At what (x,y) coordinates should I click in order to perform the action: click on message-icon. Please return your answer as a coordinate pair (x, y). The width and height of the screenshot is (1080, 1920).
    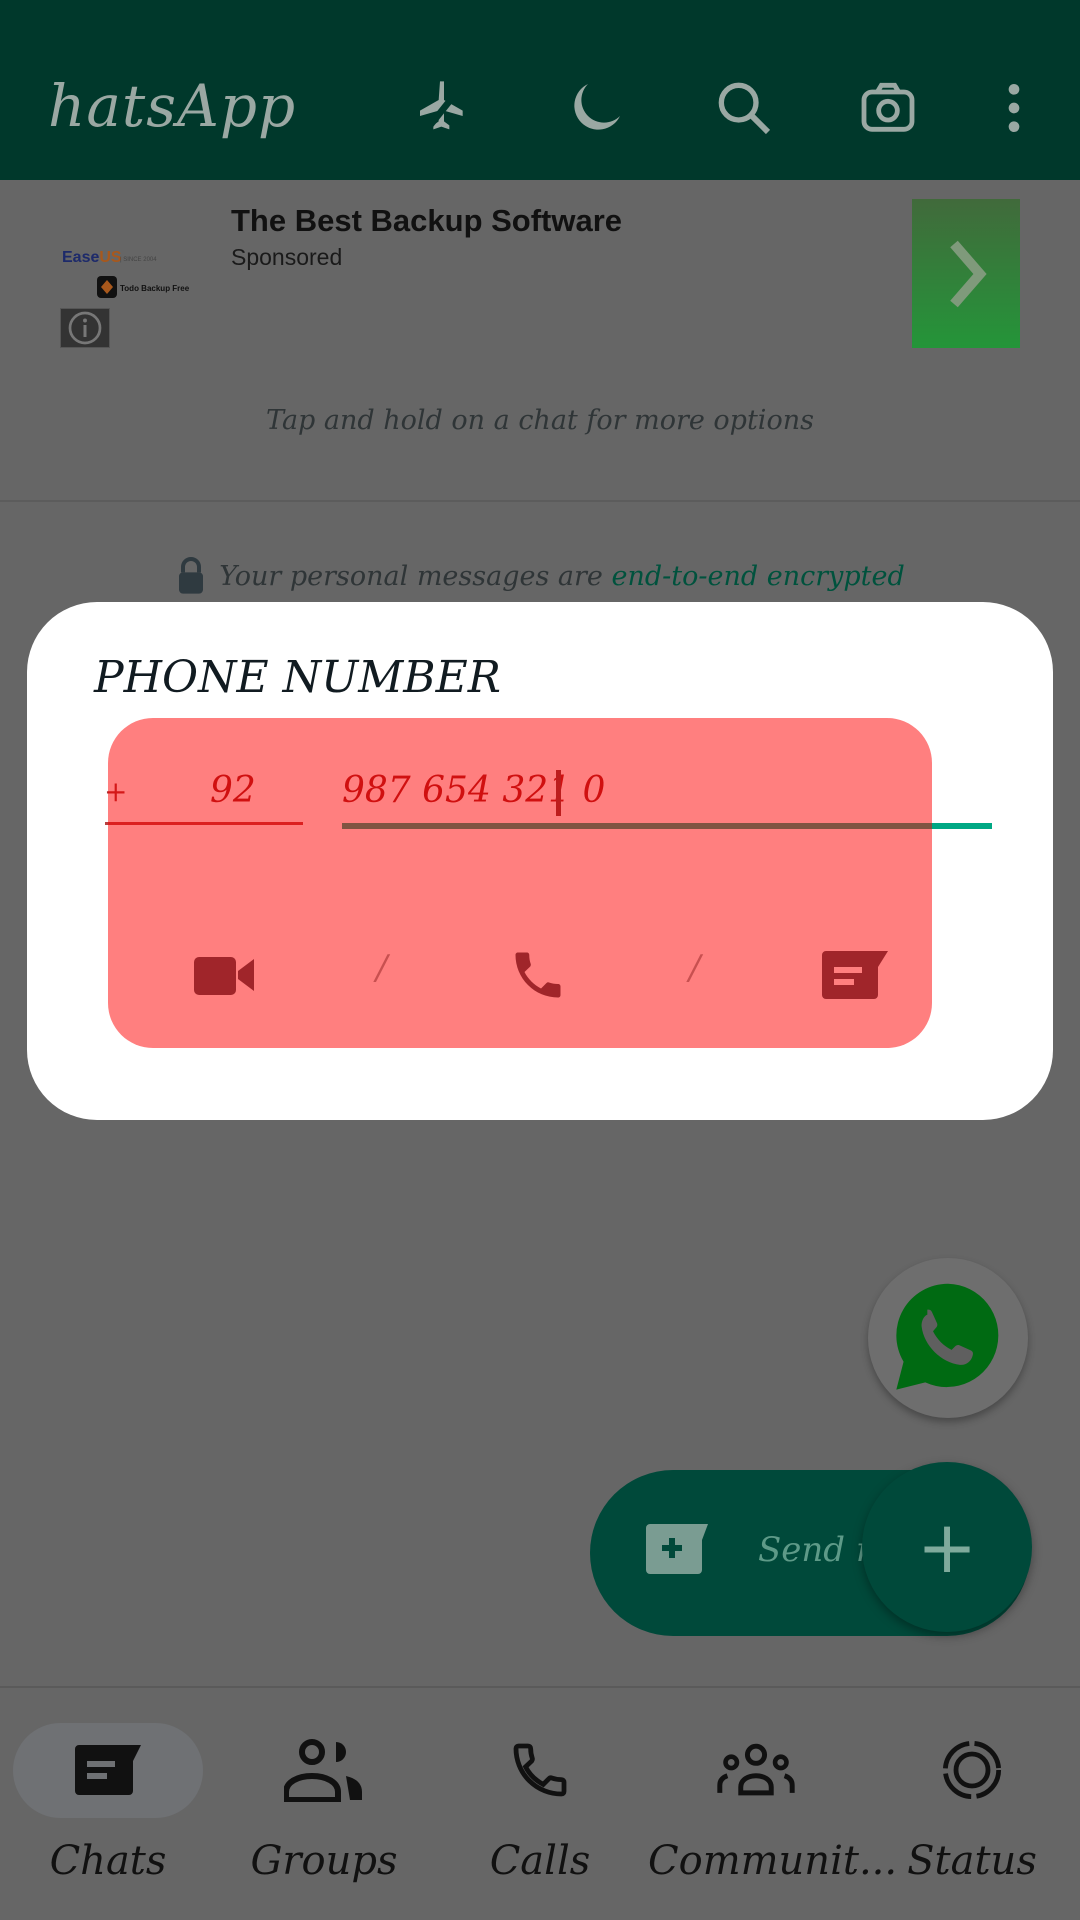
    Looking at the image, I should click on (855, 975).